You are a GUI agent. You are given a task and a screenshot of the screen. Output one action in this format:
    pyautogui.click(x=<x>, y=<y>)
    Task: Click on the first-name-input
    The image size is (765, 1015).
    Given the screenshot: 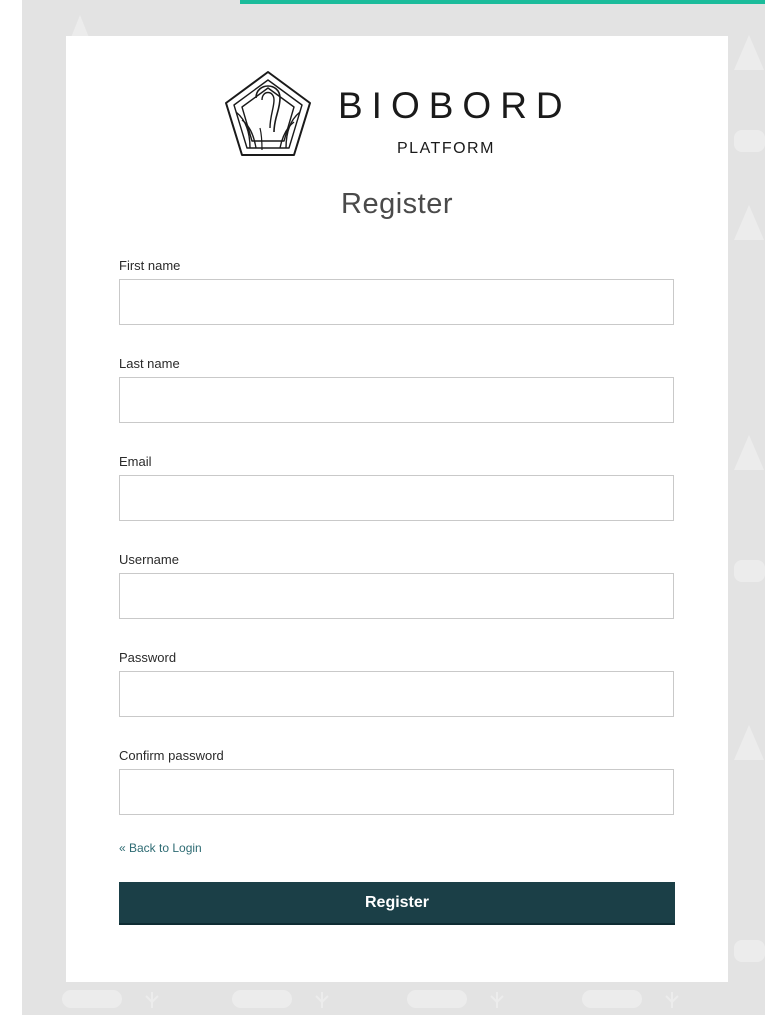 What is the action you would take?
    pyautogui.click(x=396, y=302)
    